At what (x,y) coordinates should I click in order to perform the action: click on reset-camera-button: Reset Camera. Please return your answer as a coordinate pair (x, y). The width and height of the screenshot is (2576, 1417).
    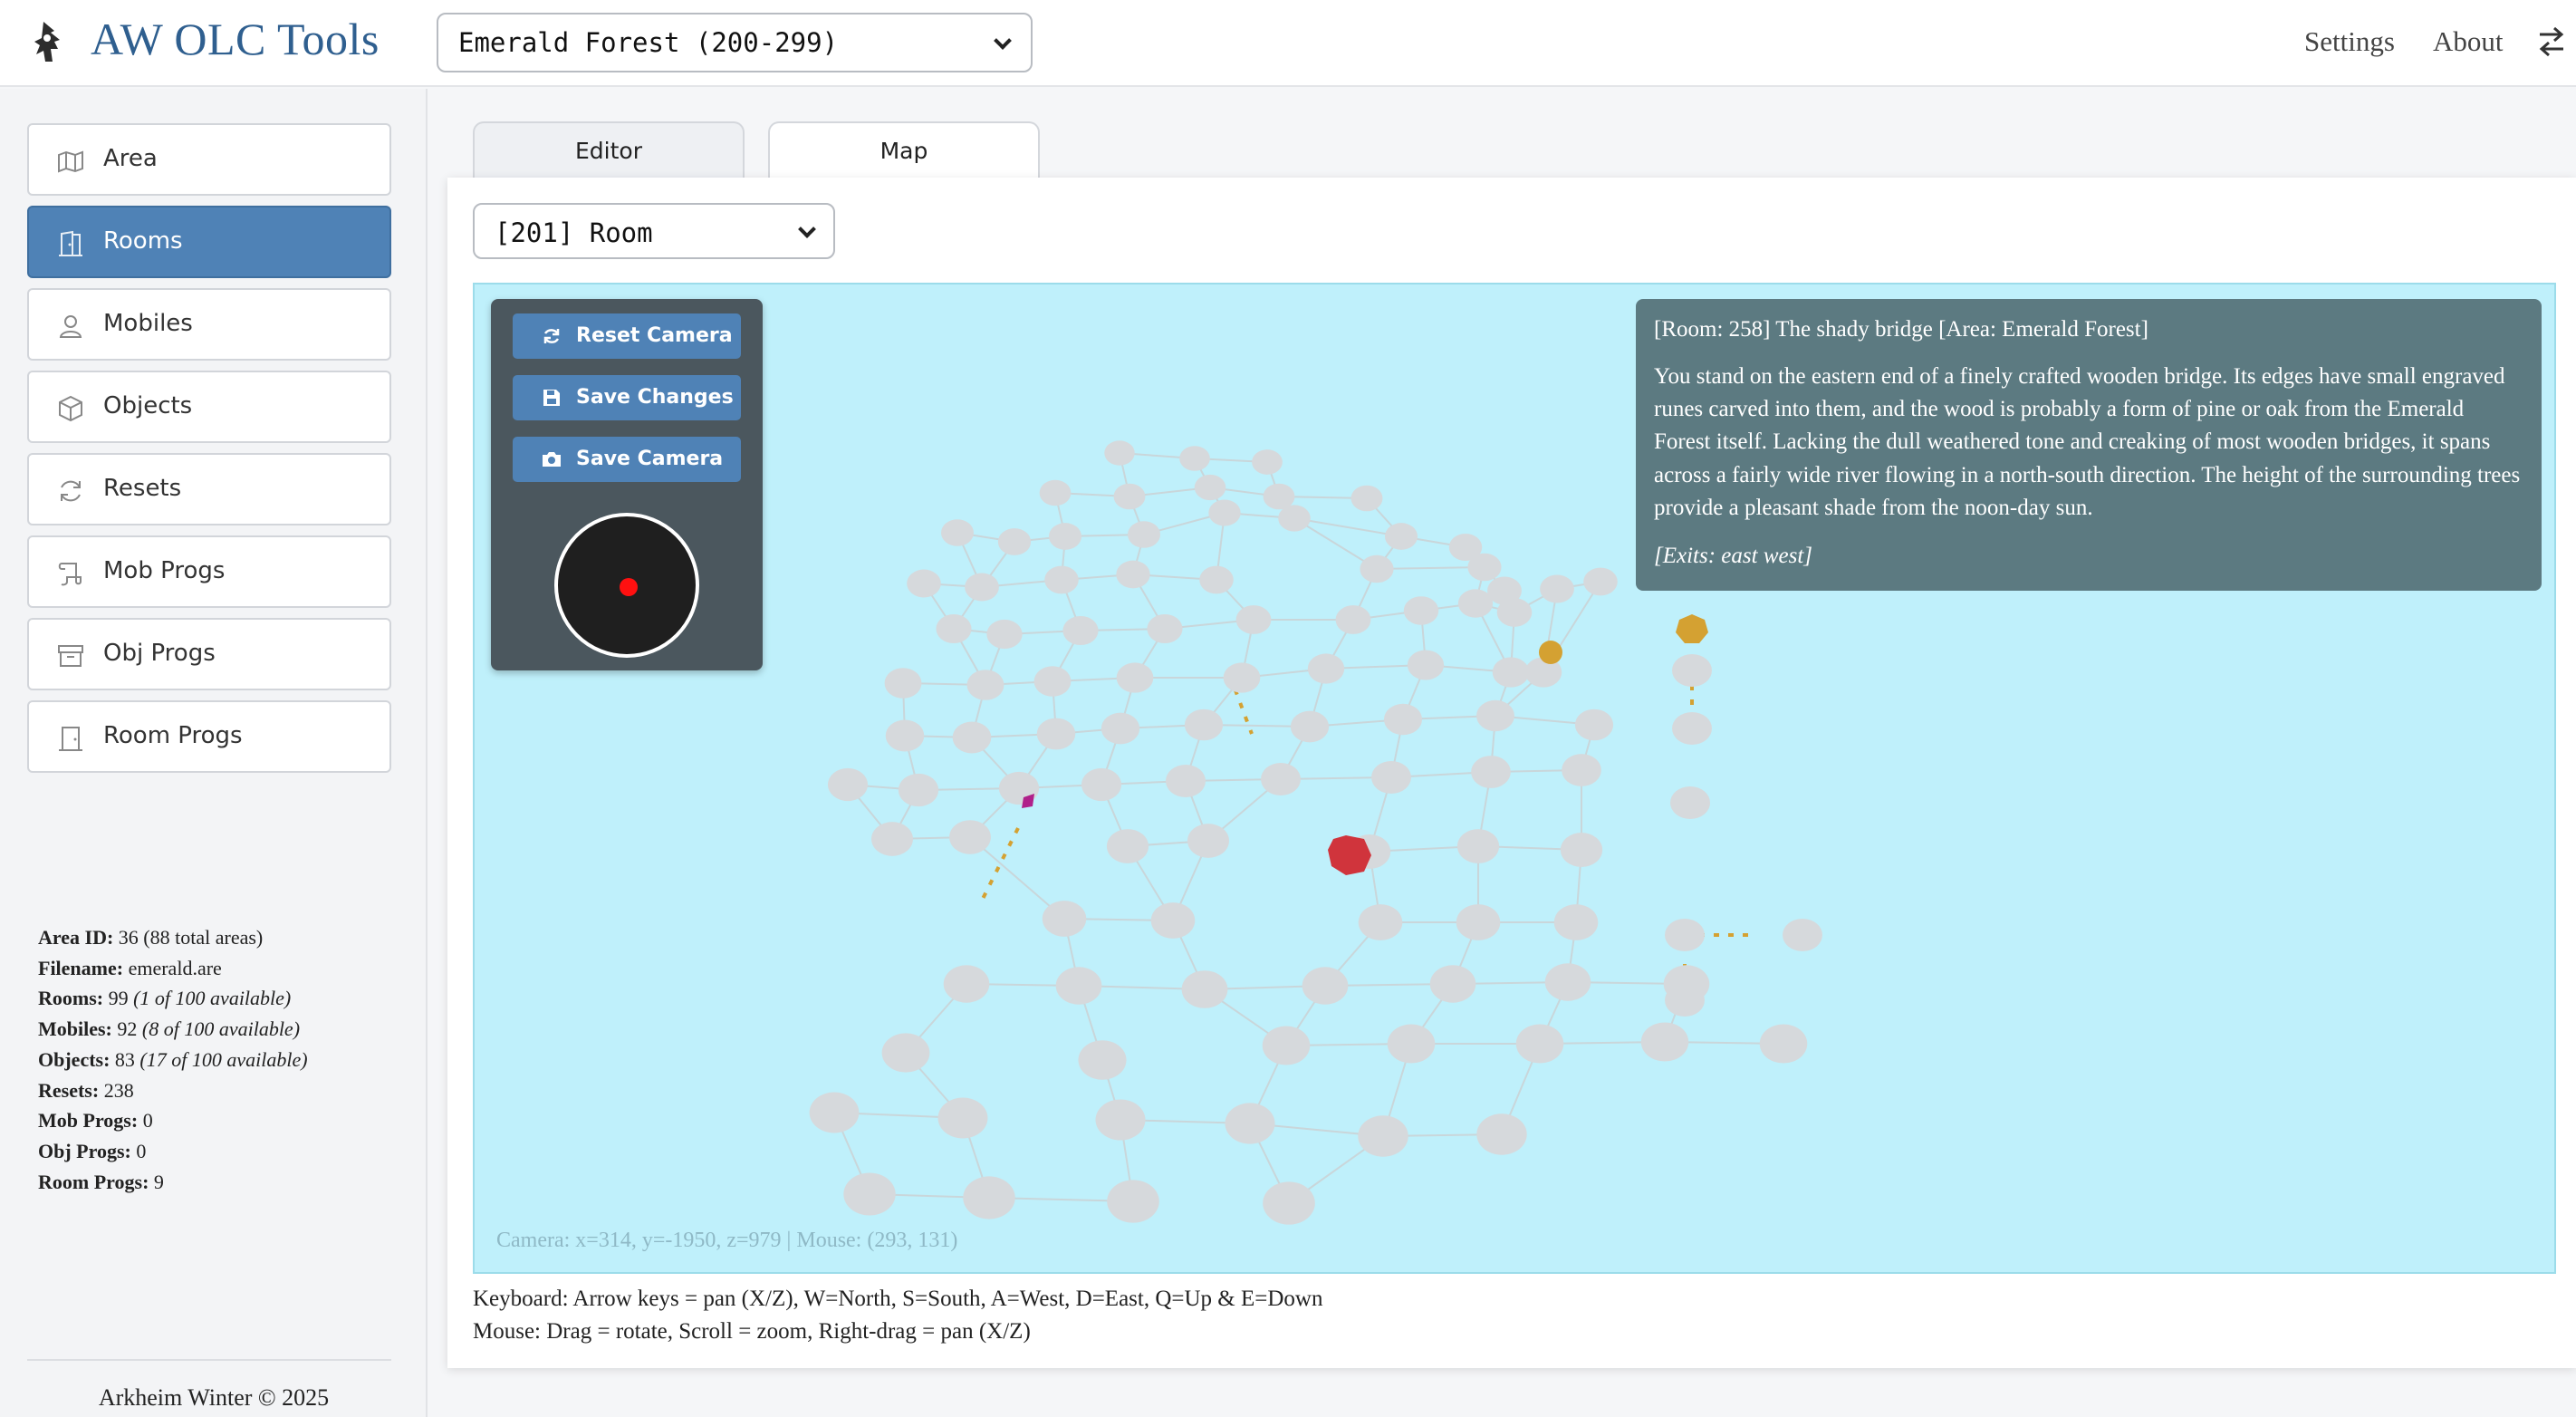
    Looking at the image, I should click on (627, 336).